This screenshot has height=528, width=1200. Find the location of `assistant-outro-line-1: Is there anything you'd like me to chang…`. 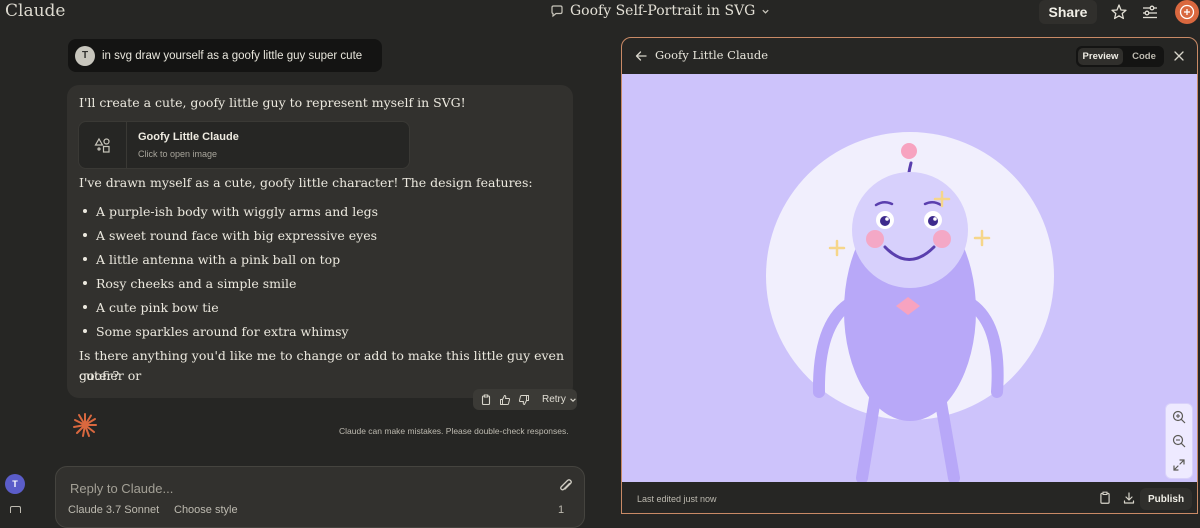

assistant-outro-line-1: Is there anything you'd like me to chang… is located at coordinates (322, 365).